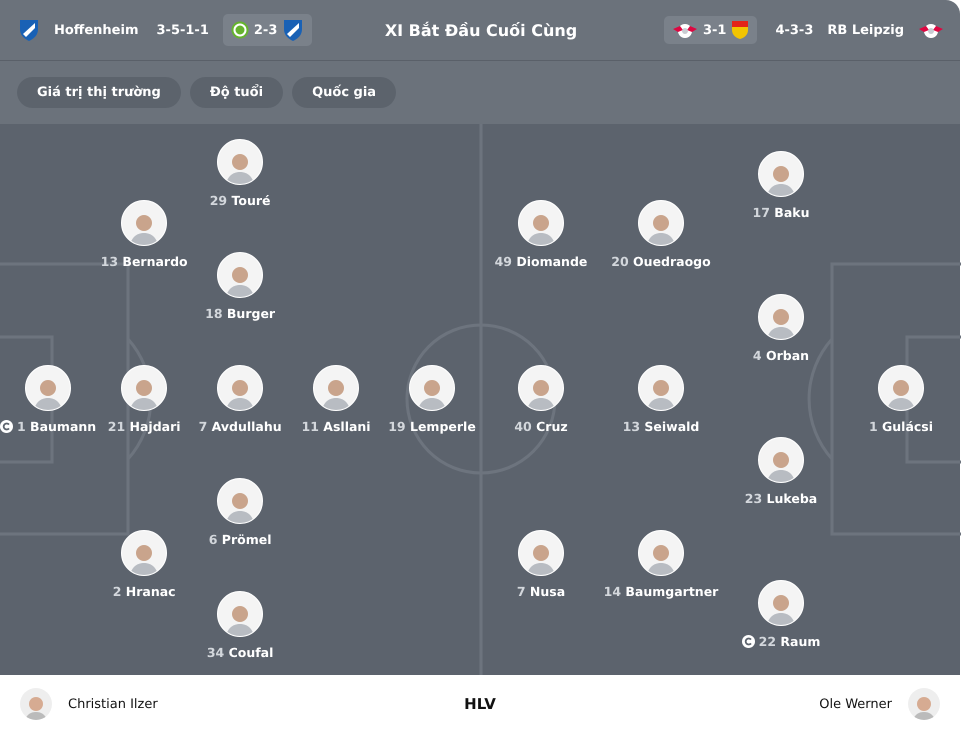  Describe the element at coordinates (182, 30) in the screenshot. I see `formation-label: 3-5-1-1` at that location.